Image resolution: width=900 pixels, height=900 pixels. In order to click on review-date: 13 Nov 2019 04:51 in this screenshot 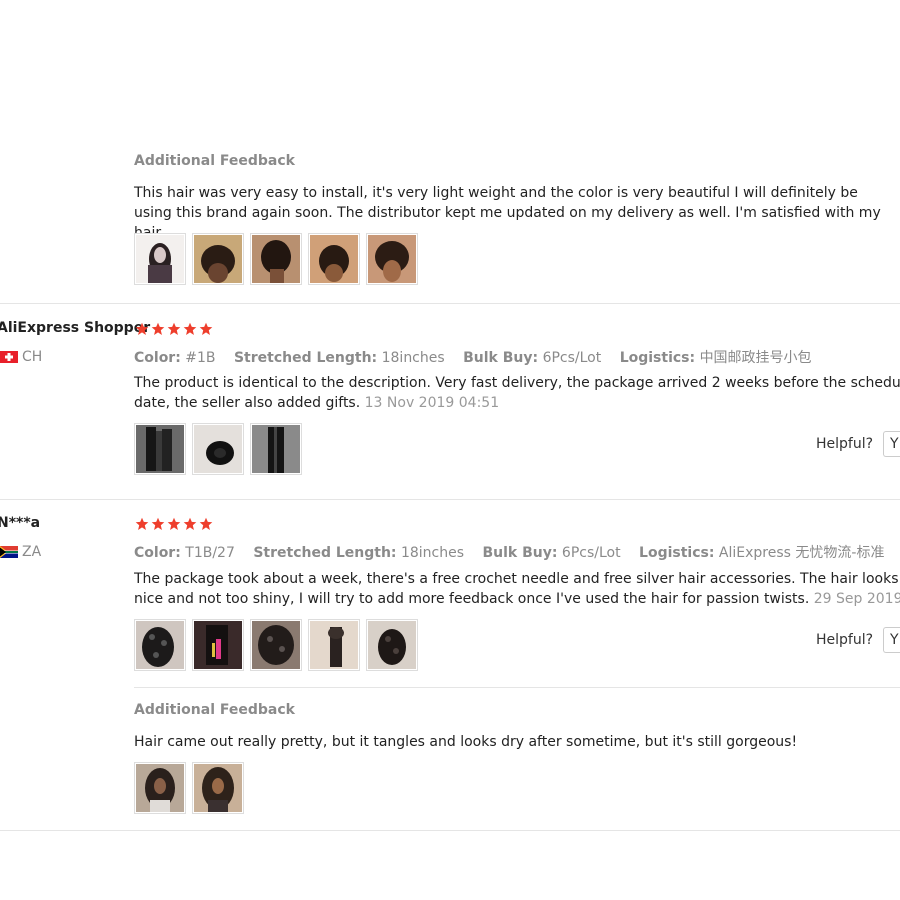, I will do `click(432, 403)`.